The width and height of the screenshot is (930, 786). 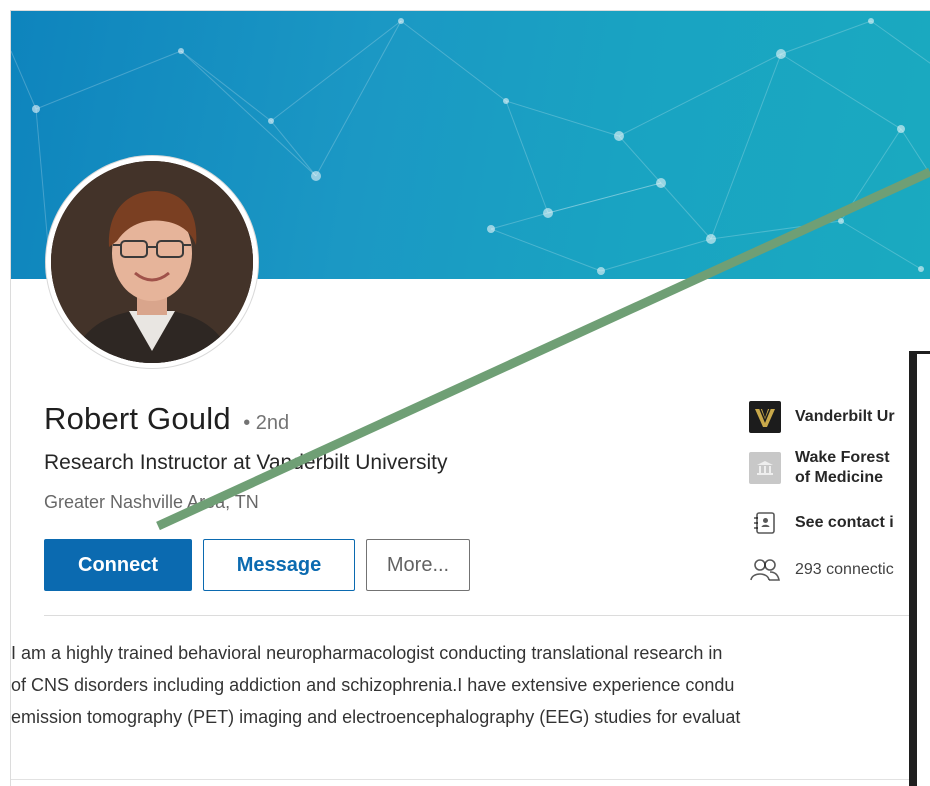 What do you see at coordinates (765, 417) in the screenshot?
I see `vanderbilt-logo-icon` at bounding box center [765, 417].